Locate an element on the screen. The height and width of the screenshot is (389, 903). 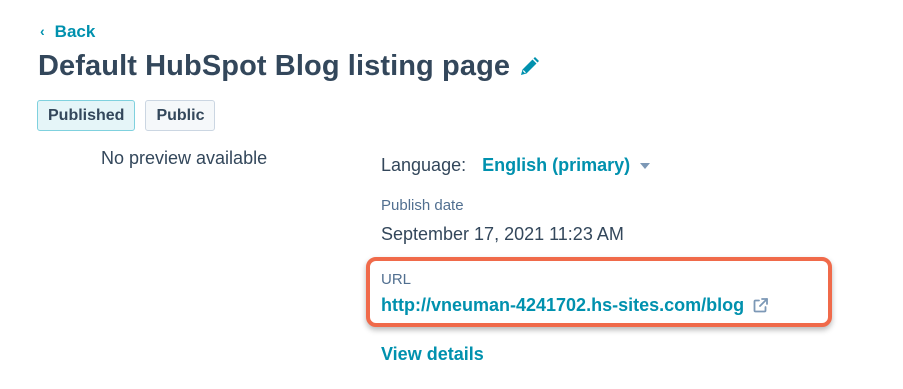
public-badge: Public is located at coordinates (180, 115).